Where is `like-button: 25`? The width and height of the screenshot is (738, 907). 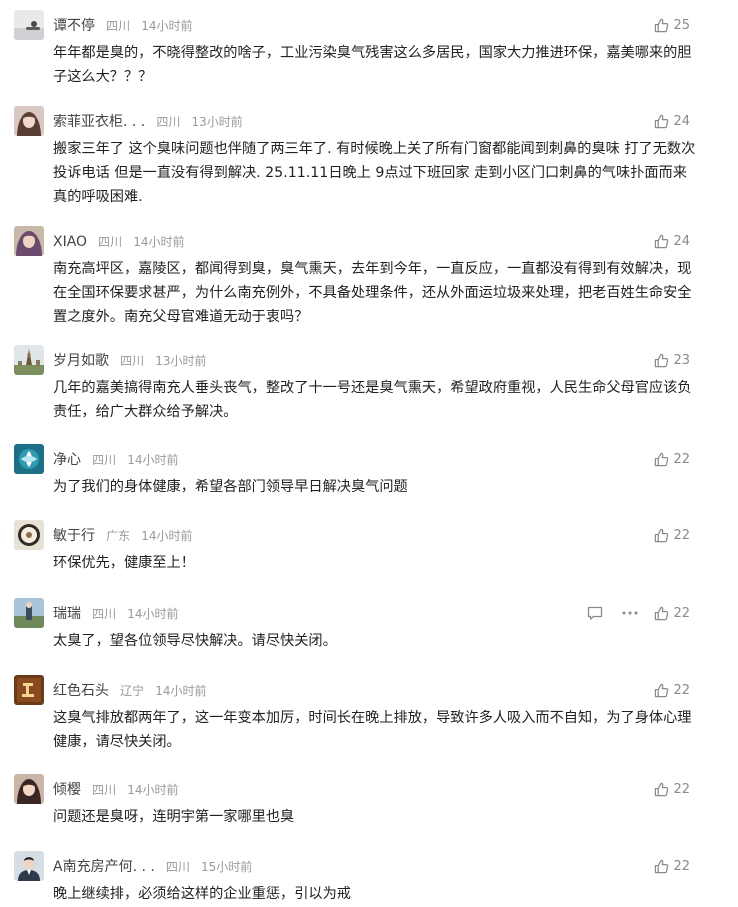
like-button: 25 is located at coordinates (672, 25).